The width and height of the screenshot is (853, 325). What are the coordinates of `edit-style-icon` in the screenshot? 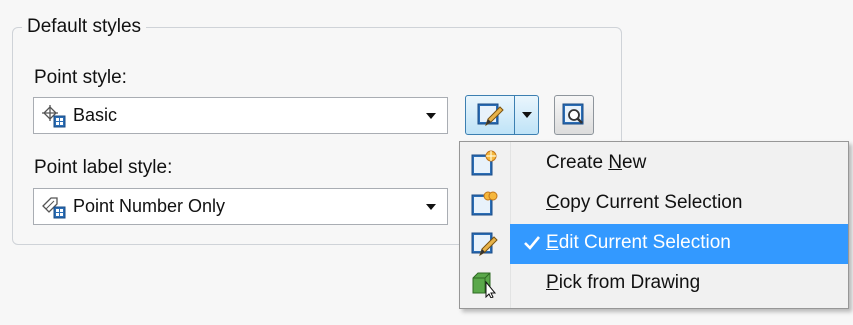 It's located at (490, 115).